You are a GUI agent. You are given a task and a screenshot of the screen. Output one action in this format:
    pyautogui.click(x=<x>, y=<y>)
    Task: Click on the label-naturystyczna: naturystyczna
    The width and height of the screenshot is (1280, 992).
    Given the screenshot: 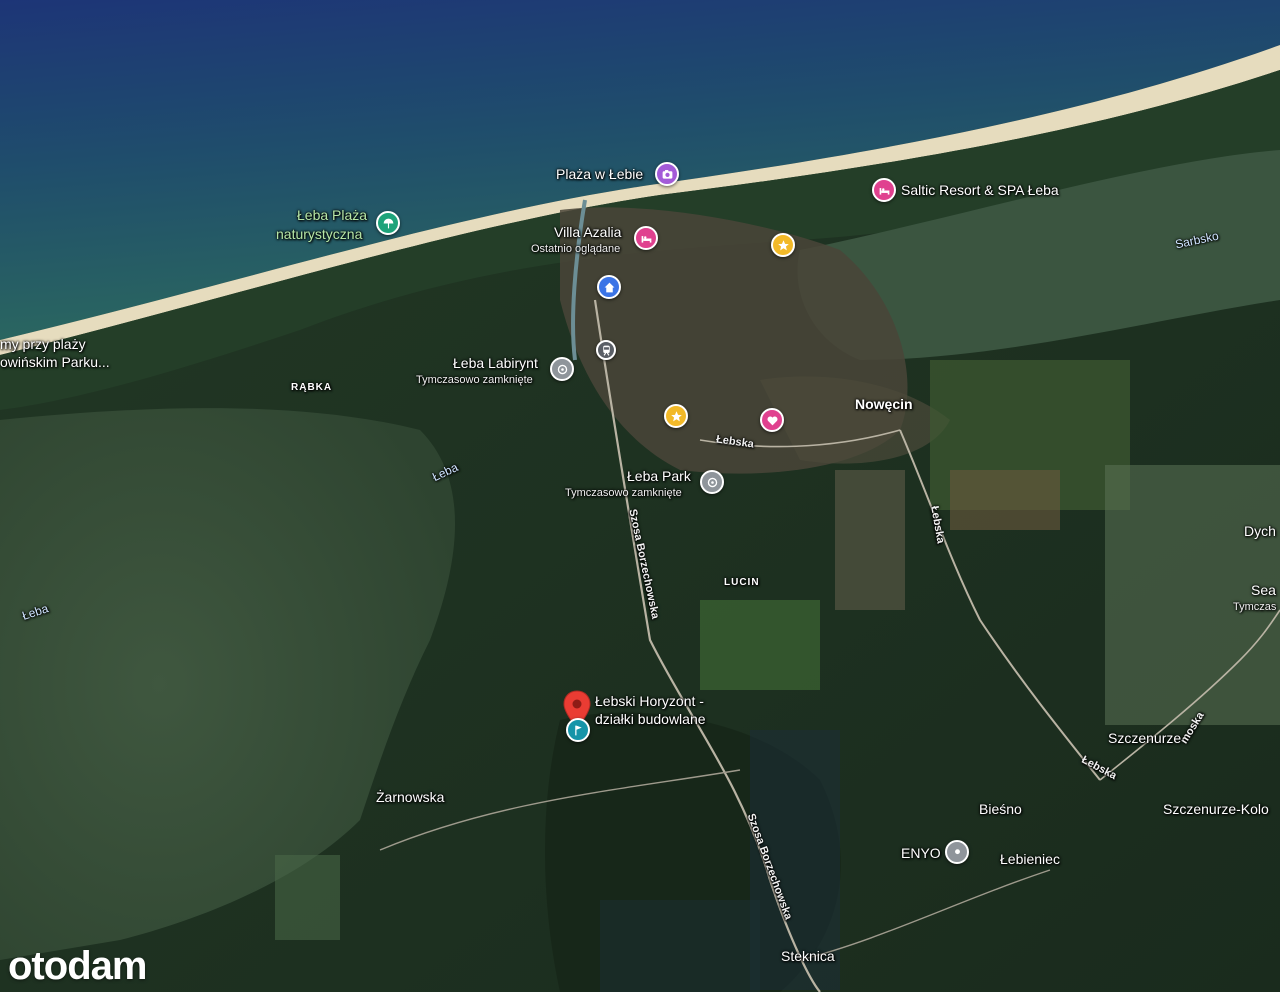 What is the action you would take?
    pyautogui.click(x=319, y=234)
    